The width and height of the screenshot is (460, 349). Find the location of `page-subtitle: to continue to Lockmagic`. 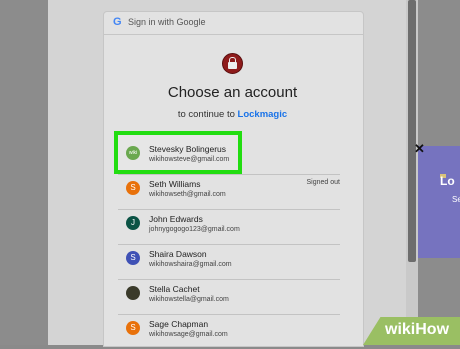

page-subtitle: to continue to Lockmagic is located at coordinates (232, 114).